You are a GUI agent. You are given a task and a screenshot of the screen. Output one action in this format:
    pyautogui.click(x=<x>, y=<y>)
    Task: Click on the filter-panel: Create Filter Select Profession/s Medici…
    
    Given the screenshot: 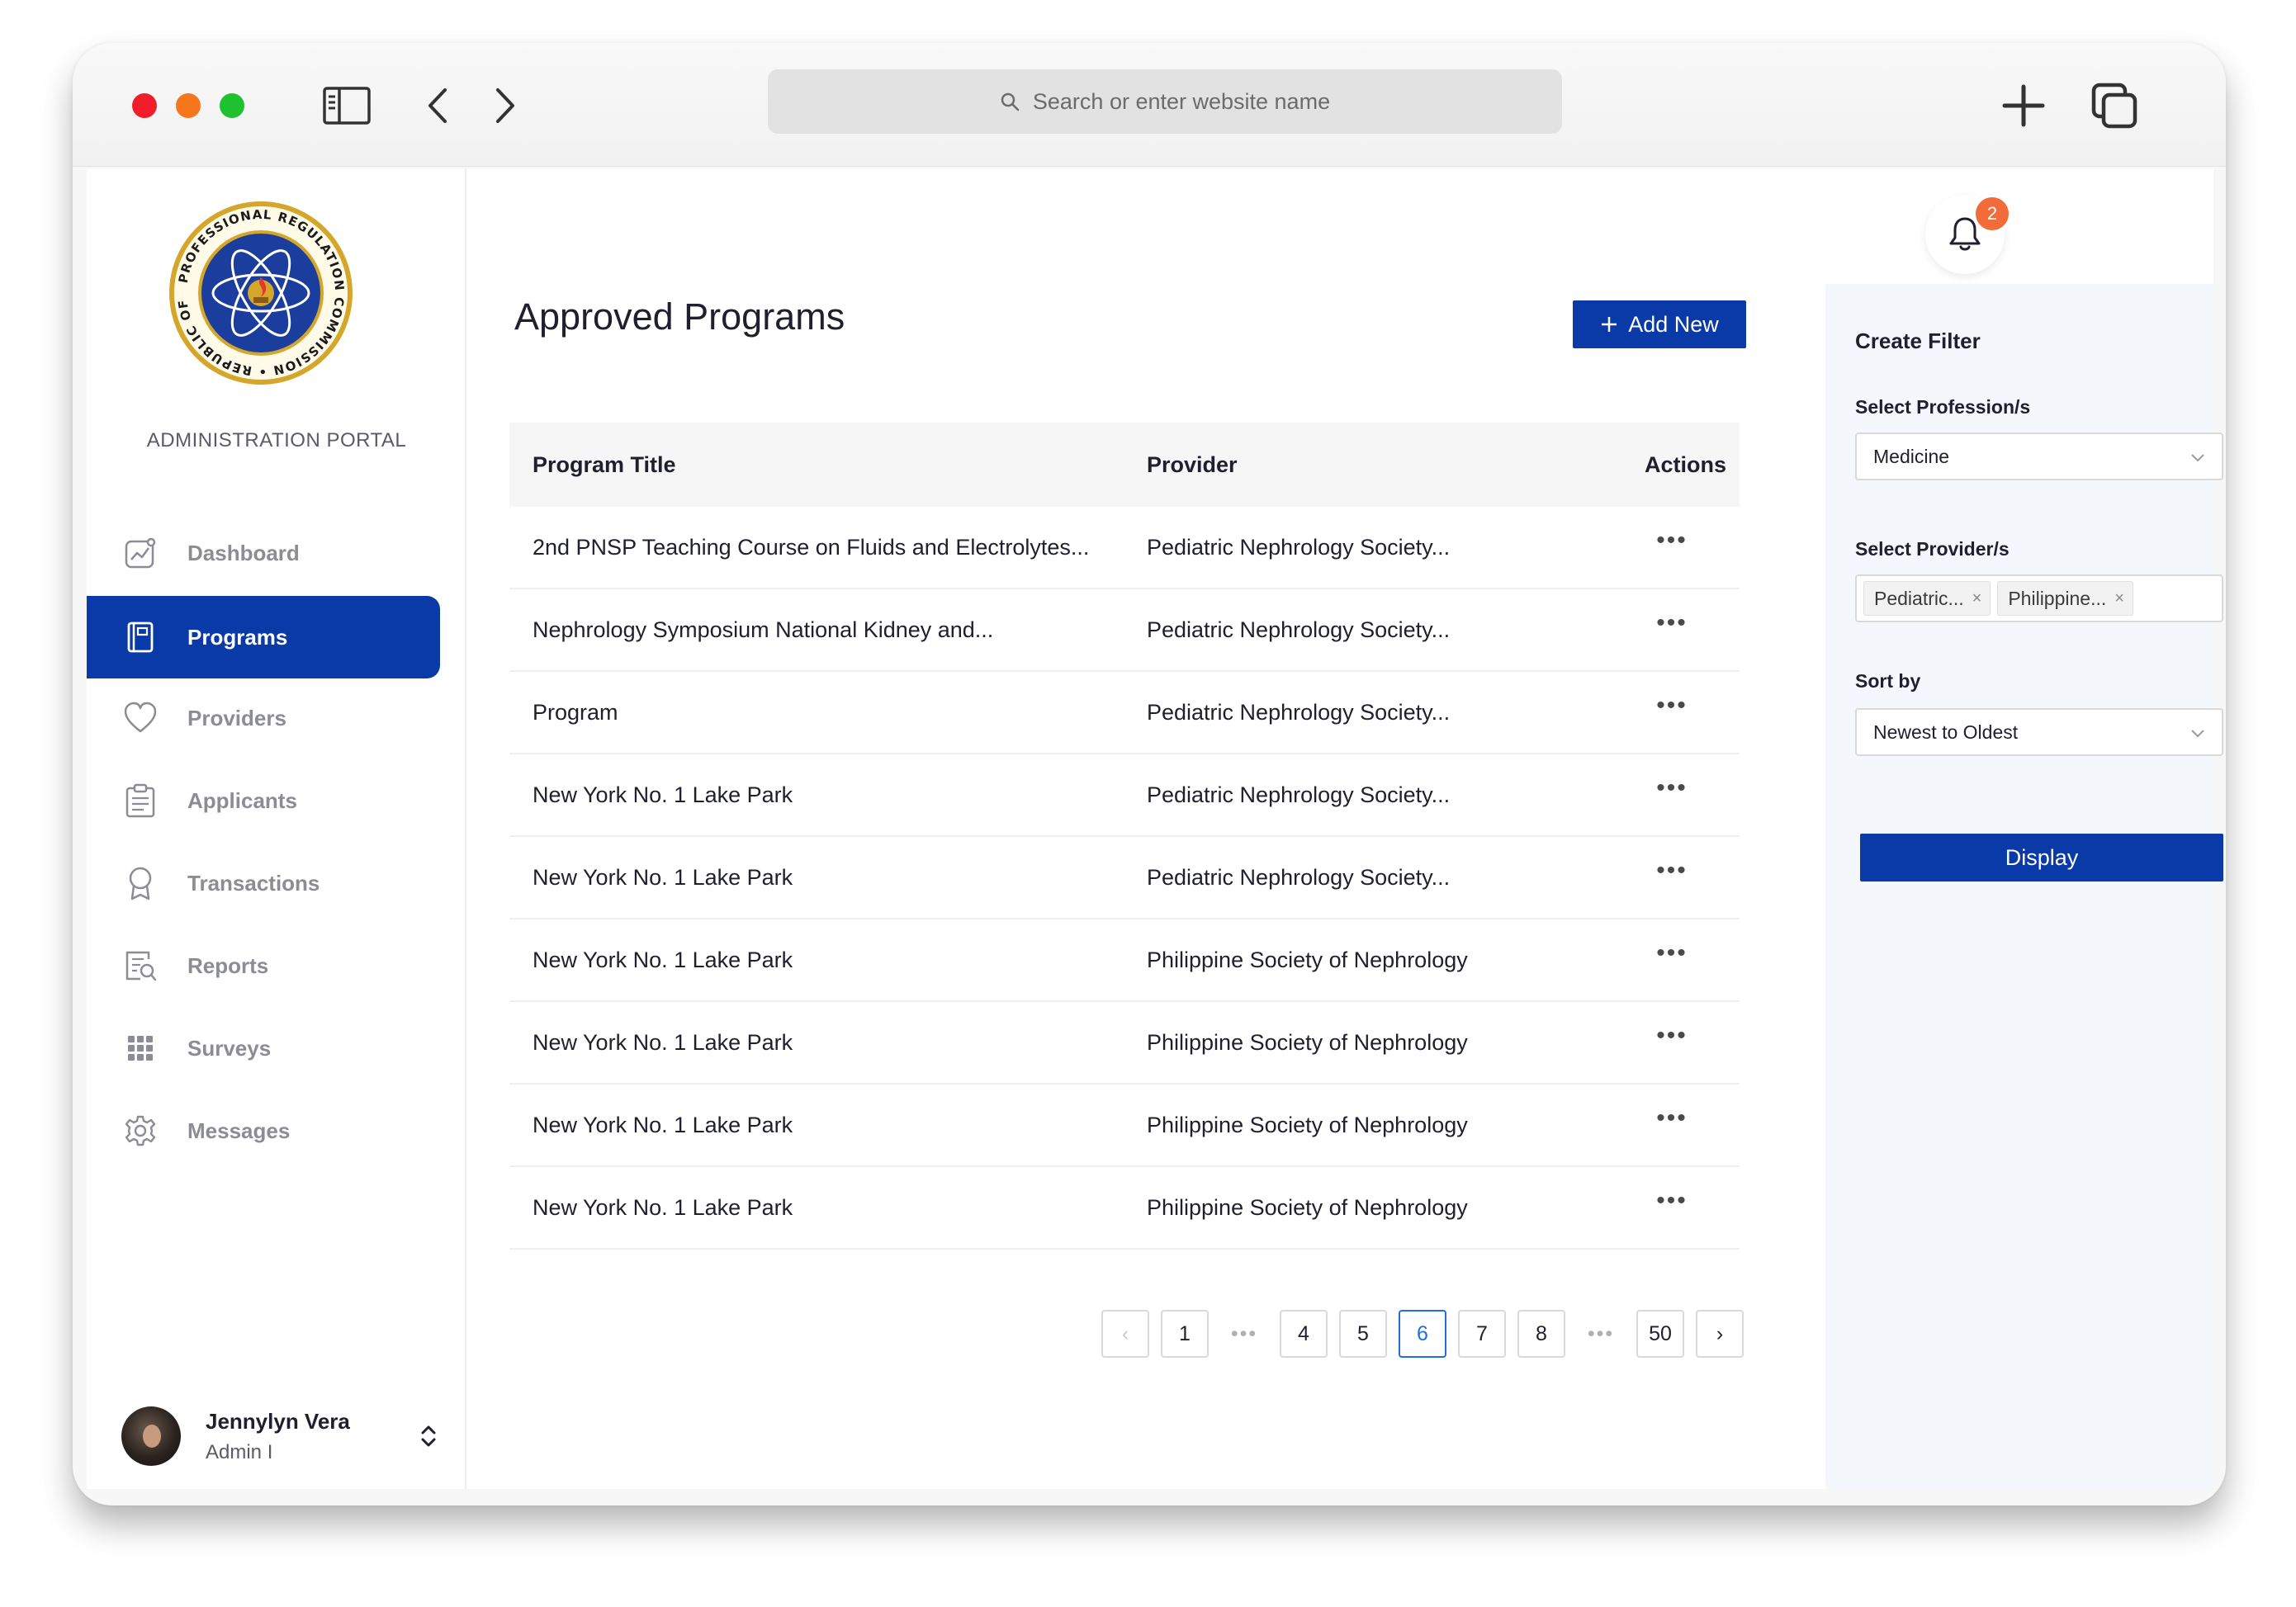 What is the action you would take?
    pyautogui.click(x=2024, y=886)
    